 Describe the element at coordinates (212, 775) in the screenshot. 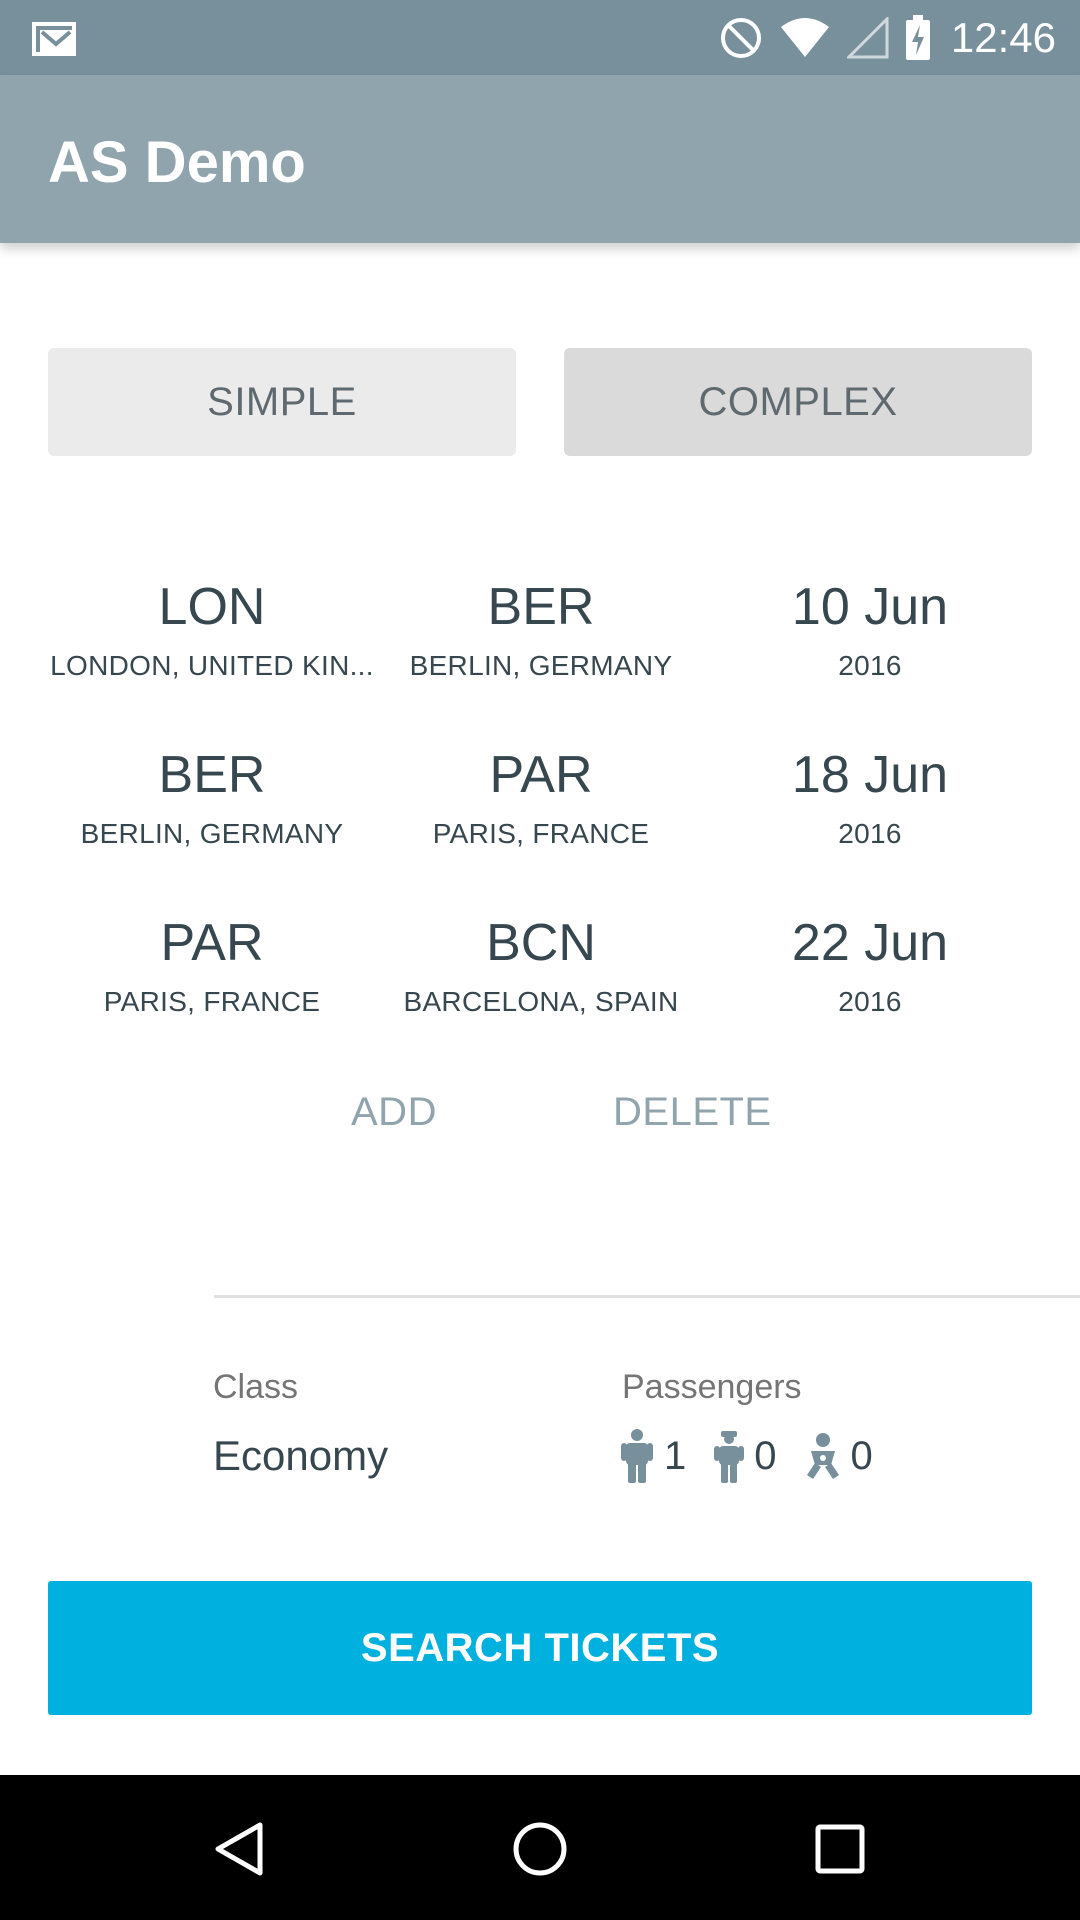

I see `origin-code: BER` at that location.